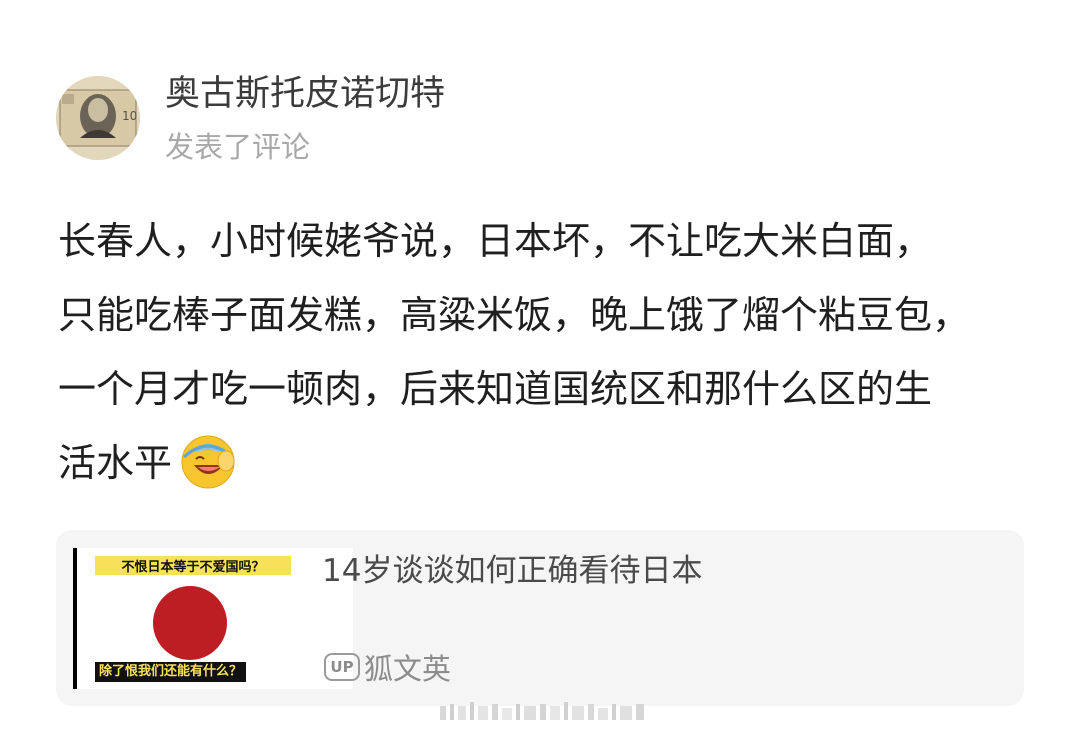  I want to click on card-author: UP 狐文英, so click(387, 667).